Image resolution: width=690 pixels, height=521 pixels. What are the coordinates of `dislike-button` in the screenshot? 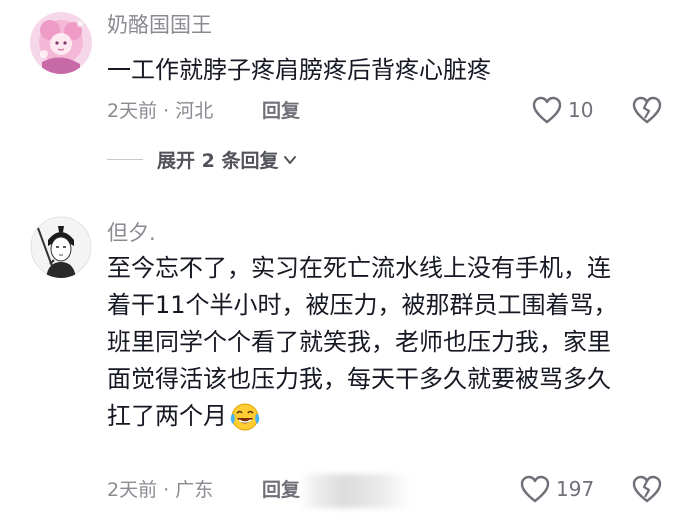 It's located at (647, 491).